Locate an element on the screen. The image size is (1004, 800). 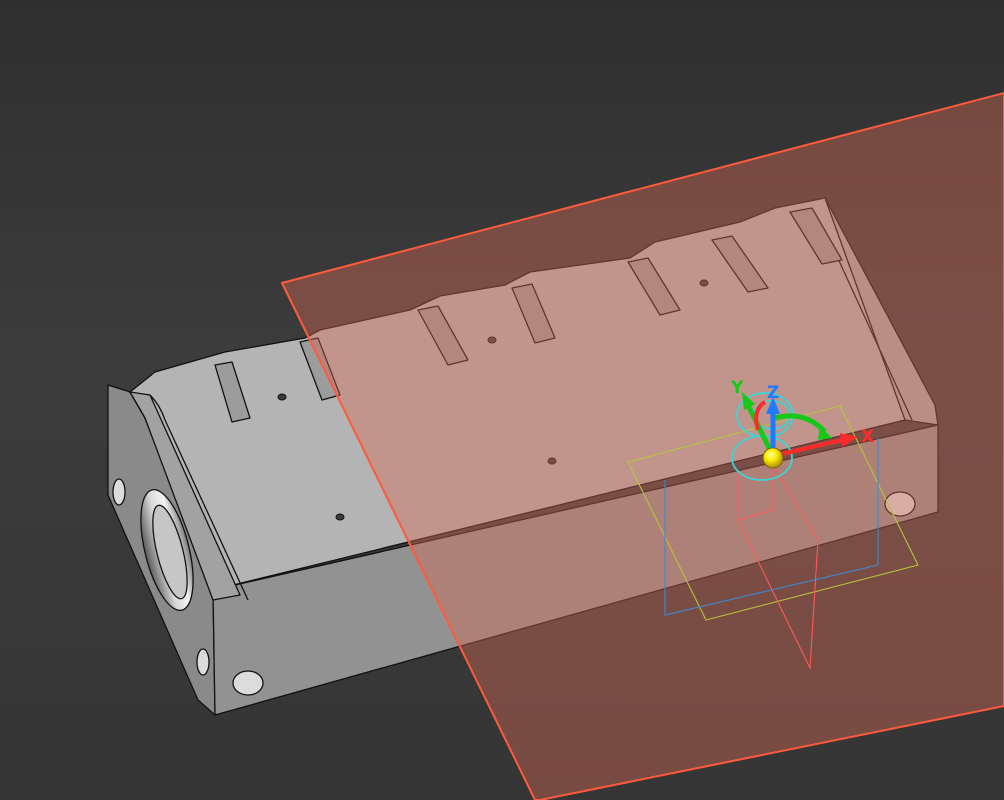
front-hole-left is located at coordinates (248, 683).